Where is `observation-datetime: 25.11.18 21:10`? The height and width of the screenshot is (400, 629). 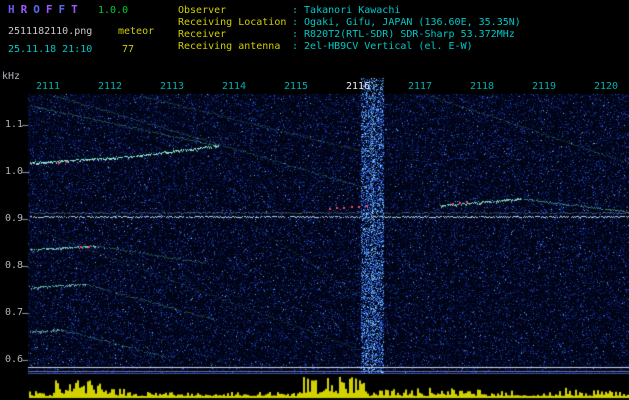
observation-datetime: 25.11.18 21:10 is located at coordinates (50, 49).